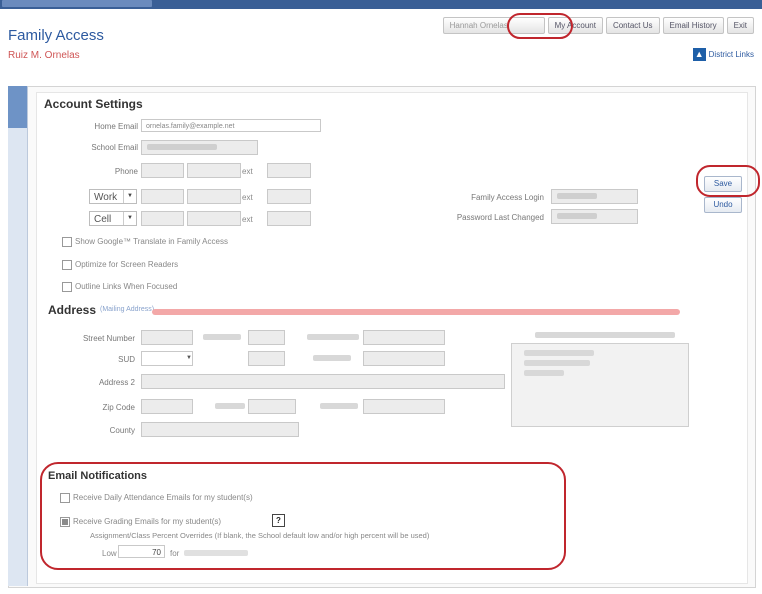 The height and width of the screenshot is (594, 762). I want to click on nav-exit: Exit, so click(740, 25).